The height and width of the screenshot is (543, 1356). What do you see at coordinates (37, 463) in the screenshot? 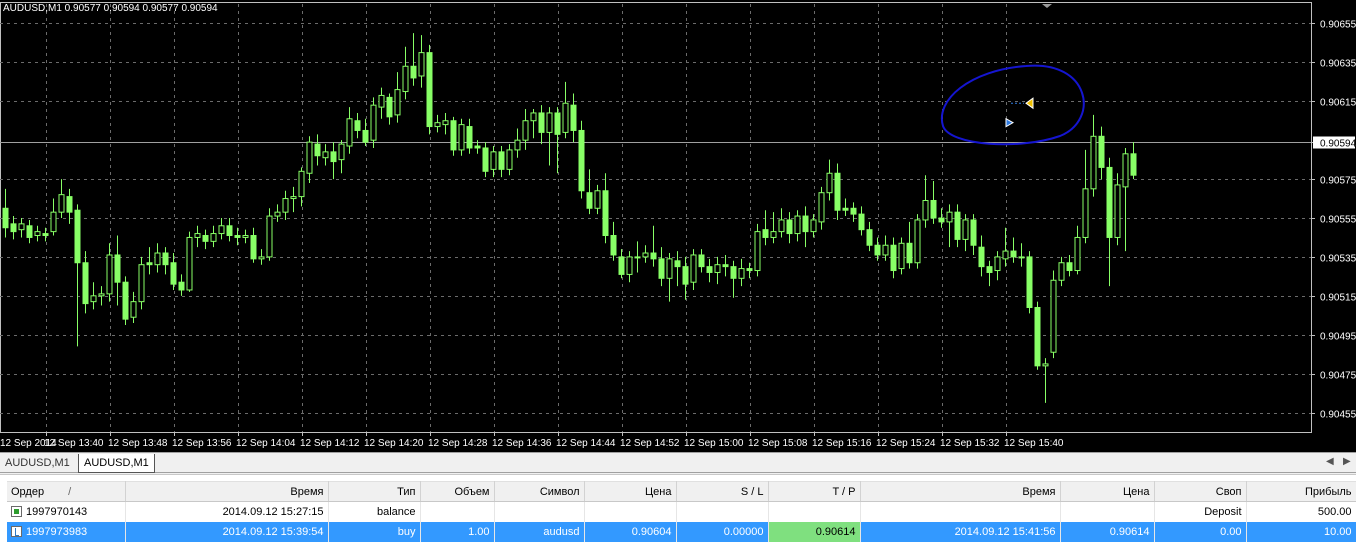
I see `tab-audusd-m1-first: AUDUSD,M1` at bounding box center [37, 463].